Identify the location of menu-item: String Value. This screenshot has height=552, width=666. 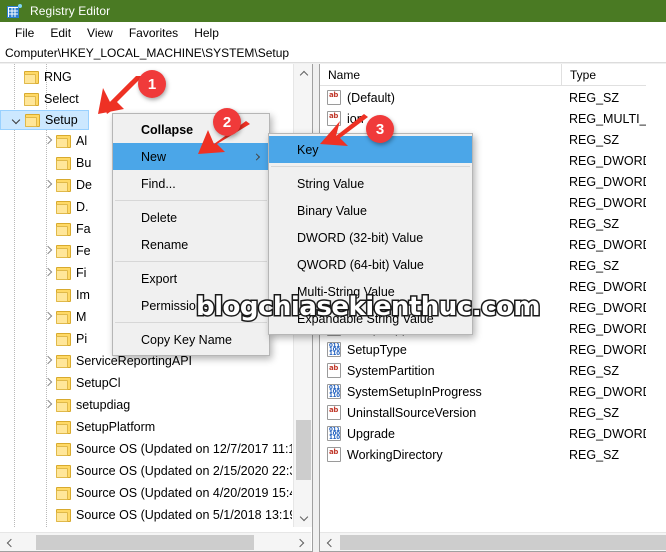
(370, 183).